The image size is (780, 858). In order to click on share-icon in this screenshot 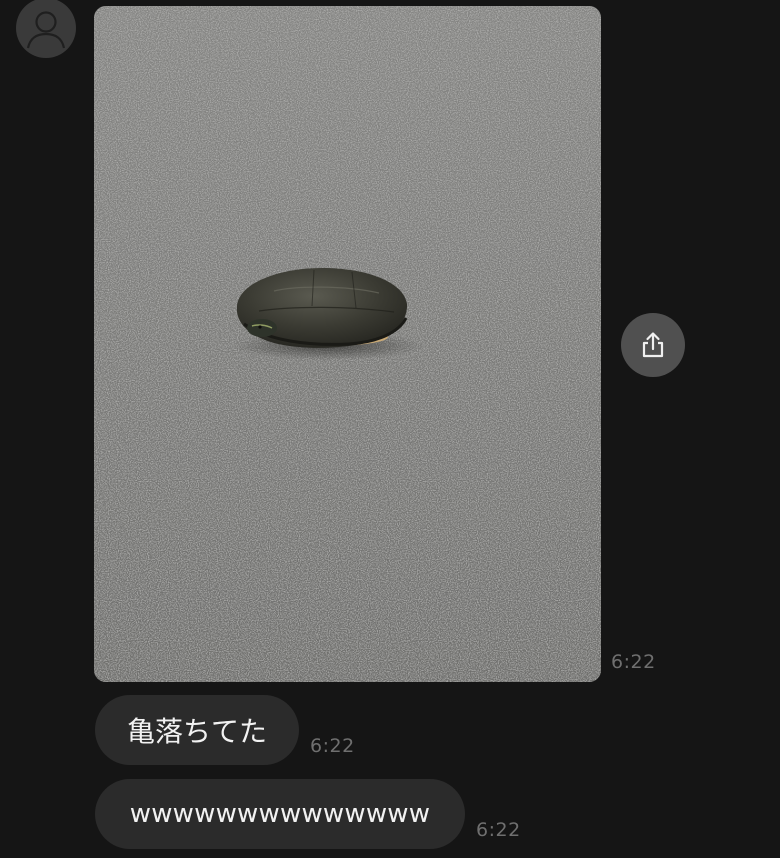, I will do `click(653, 345)`.